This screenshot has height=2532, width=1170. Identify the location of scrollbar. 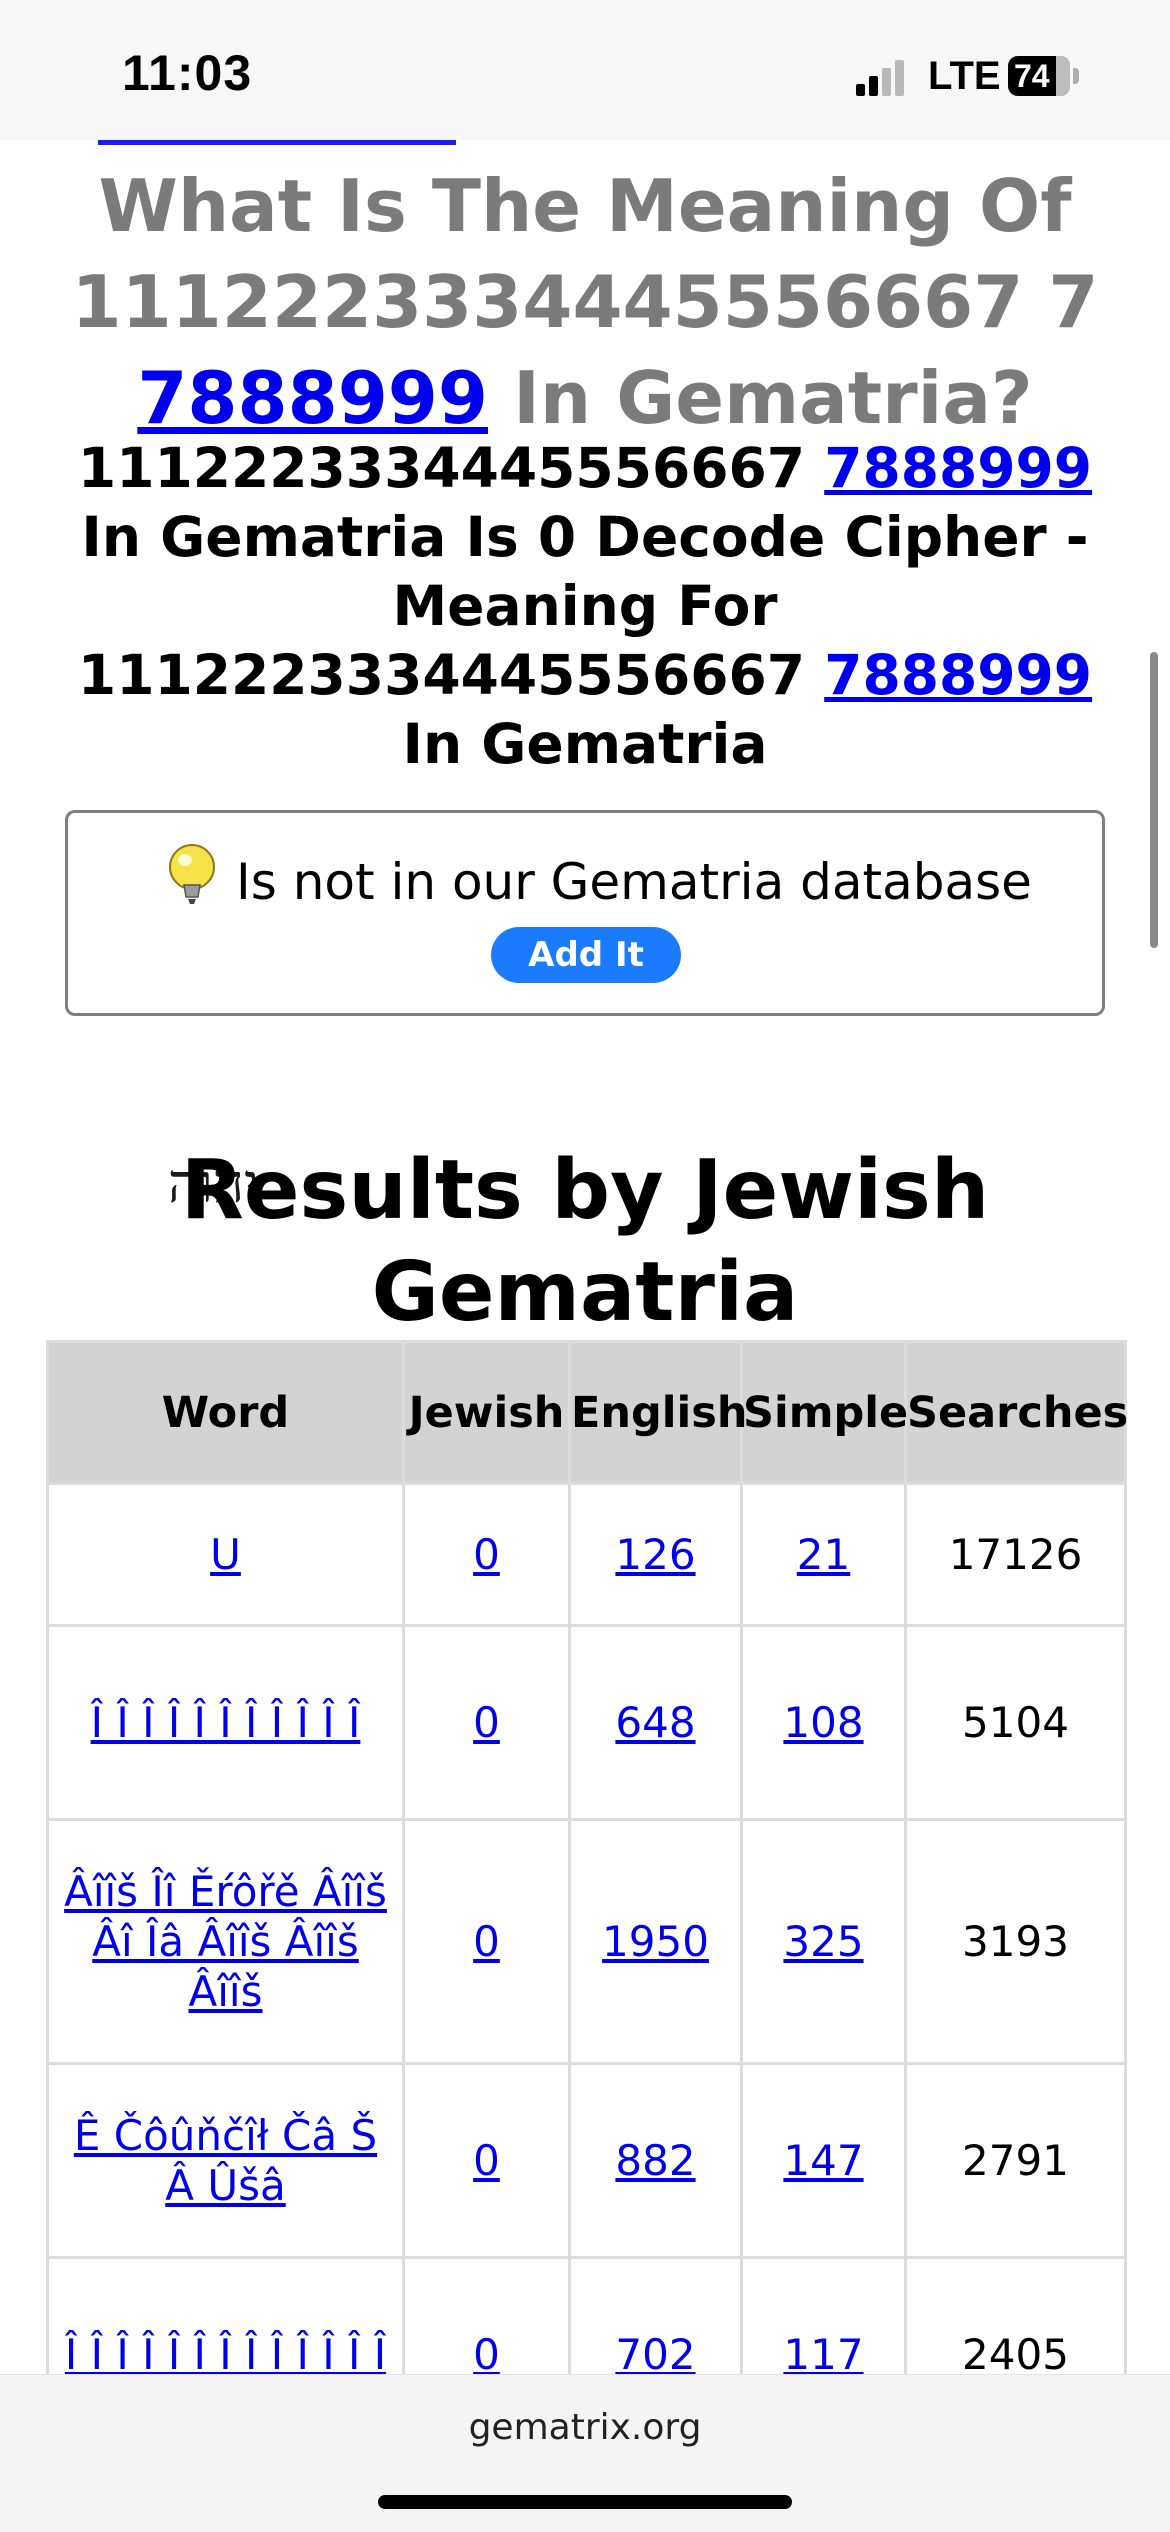
(1154, 800).